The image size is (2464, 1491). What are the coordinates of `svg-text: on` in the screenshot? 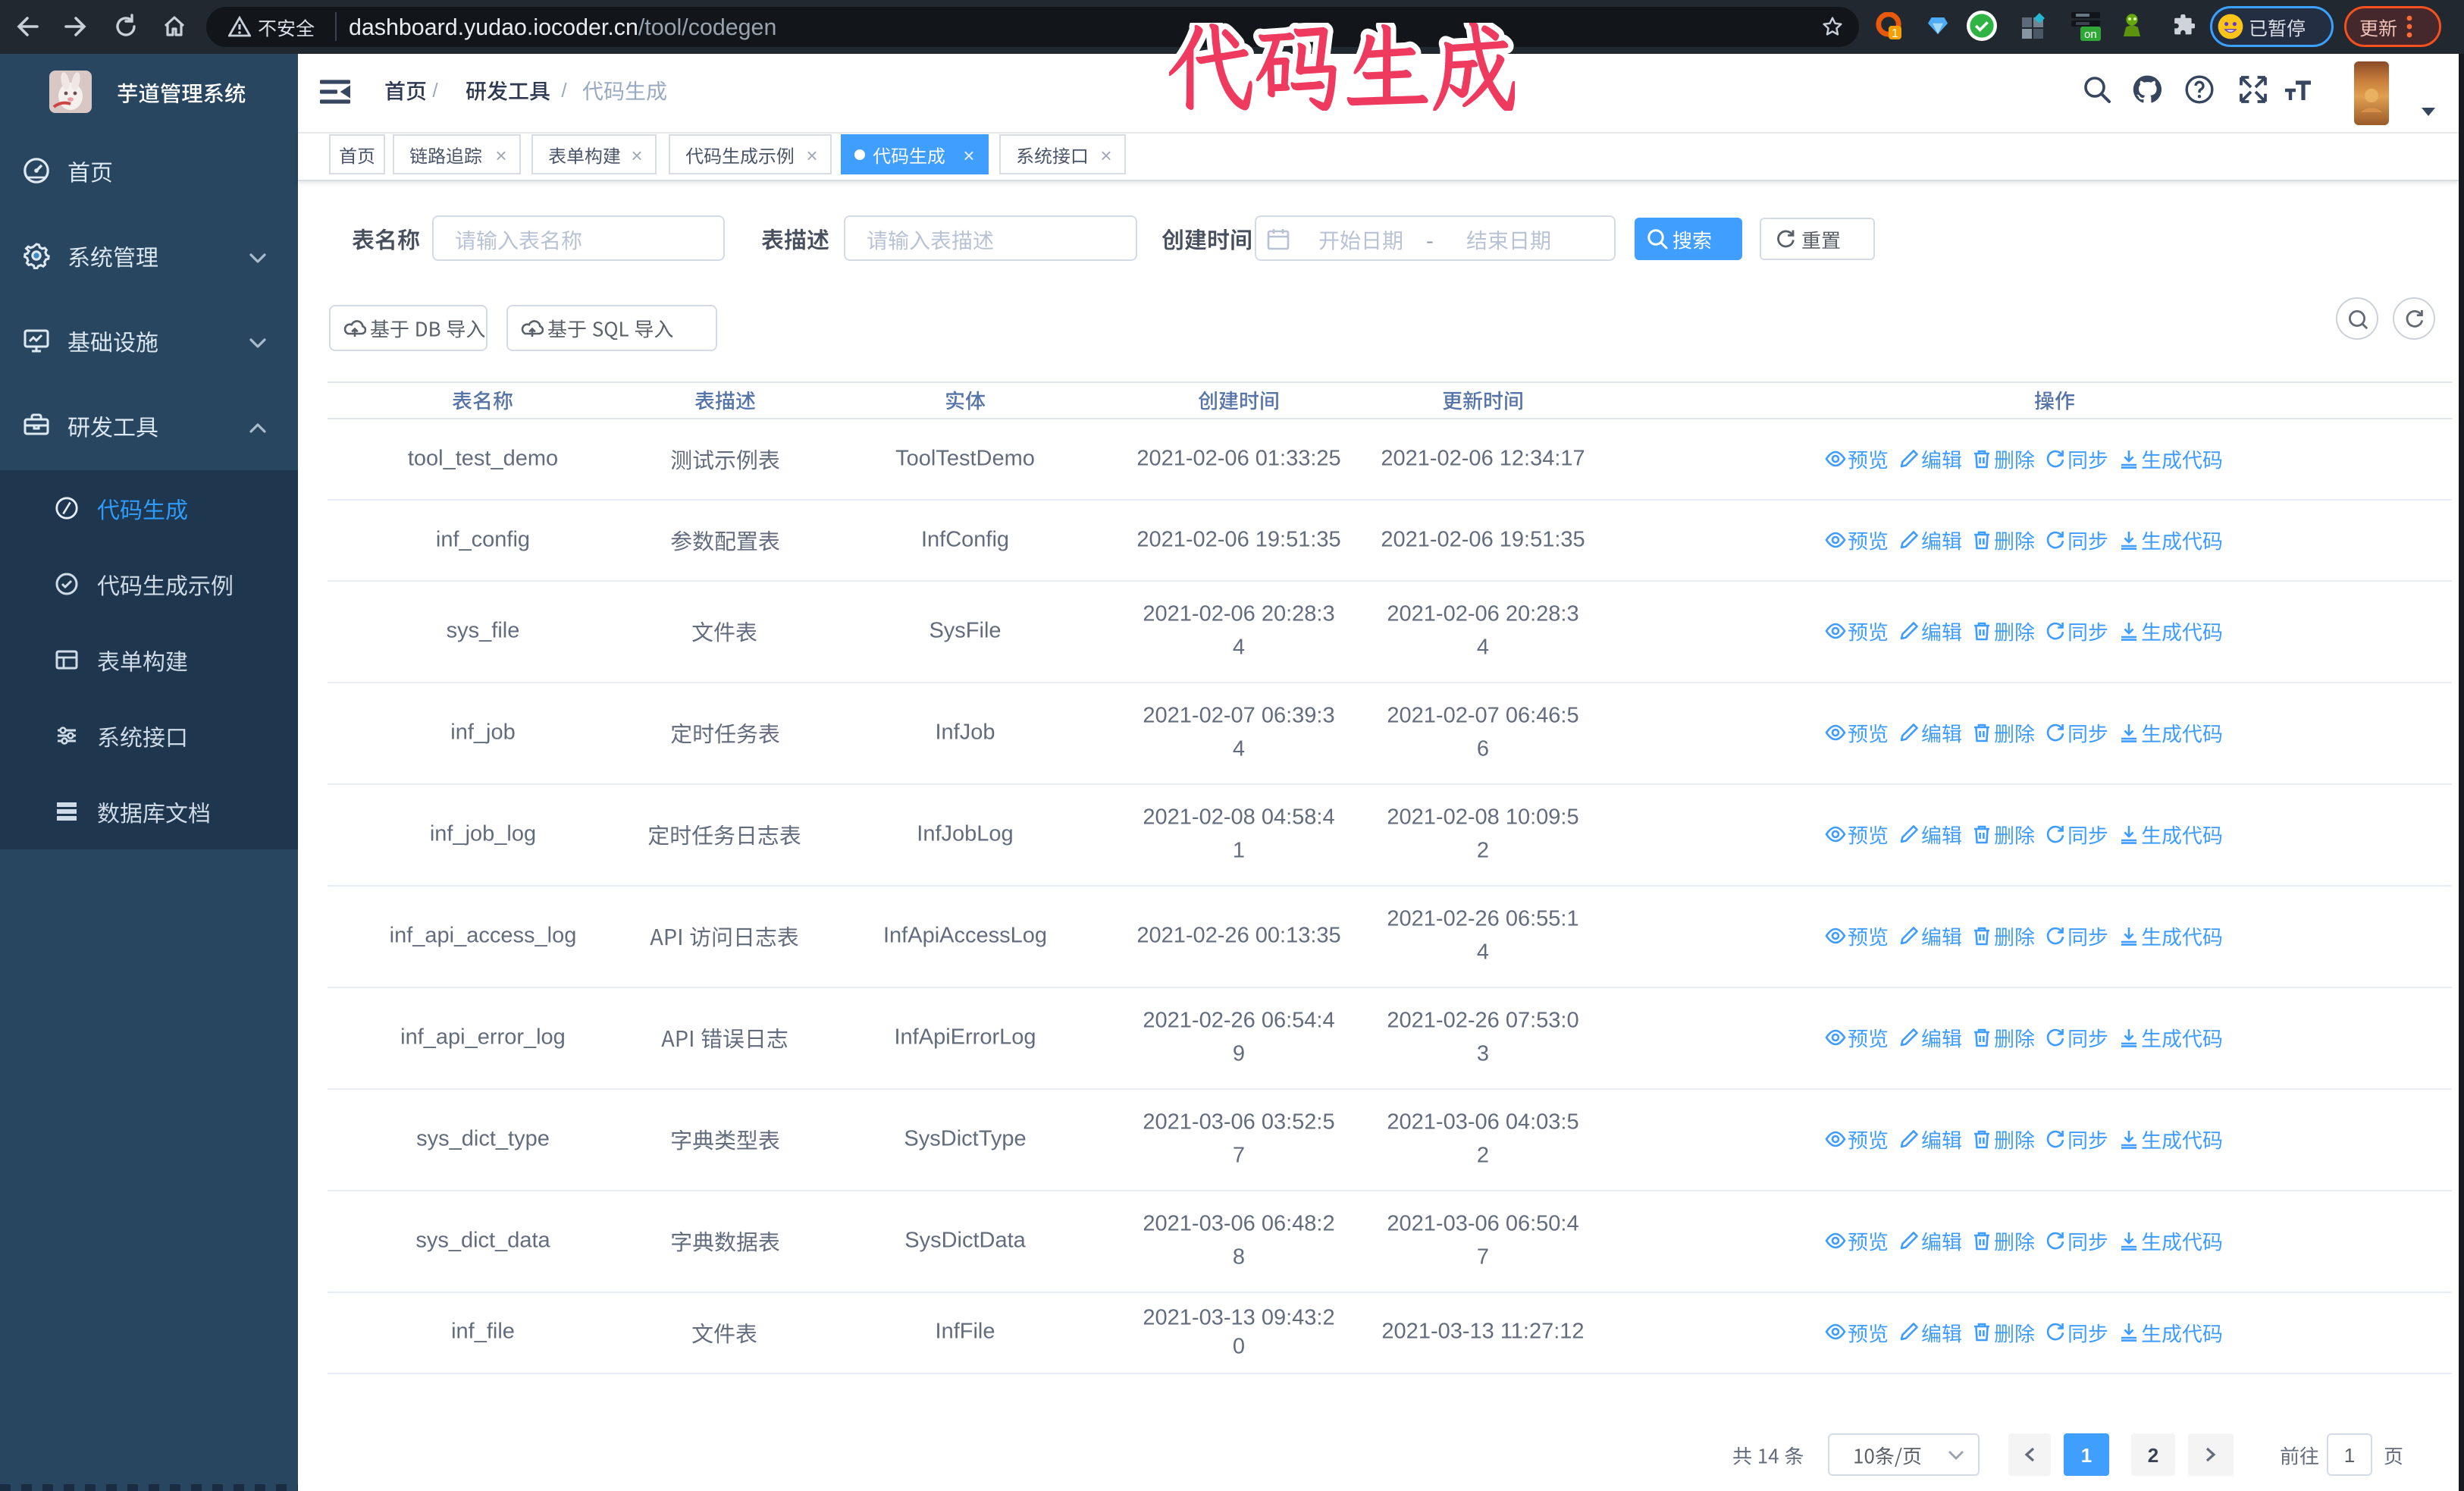 It's located at (2090, 35).